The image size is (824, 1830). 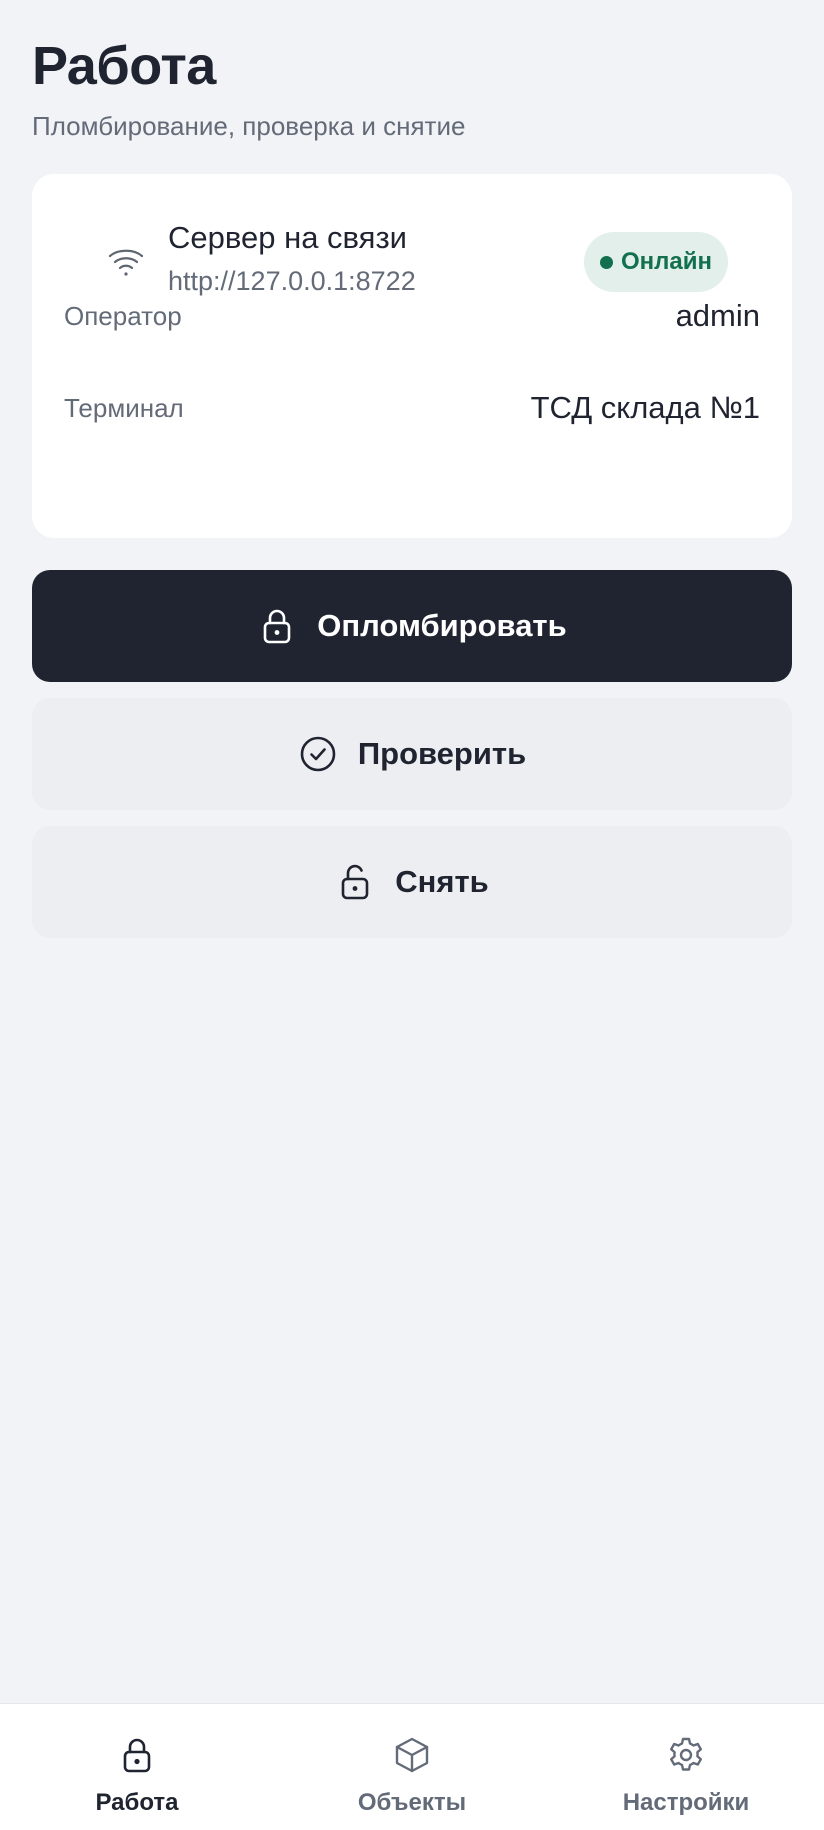 What do you see at coordinates (442, 625) in the screenshot?
I see `seal-button-label: Опломбировать` at bounding box center [442, 625].